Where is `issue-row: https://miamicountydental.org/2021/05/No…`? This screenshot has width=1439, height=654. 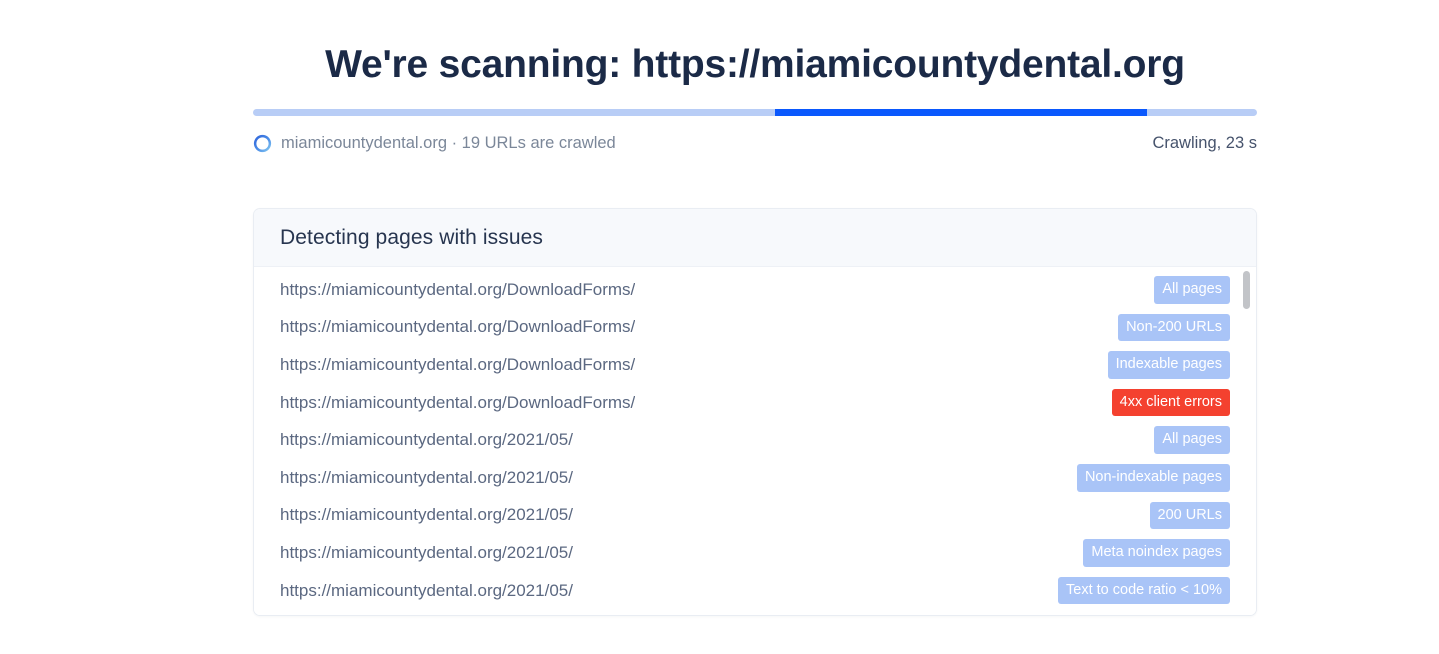 issue-row: https://miamicountydental.org/2021/05/No… is located at coordinates (755, 478).